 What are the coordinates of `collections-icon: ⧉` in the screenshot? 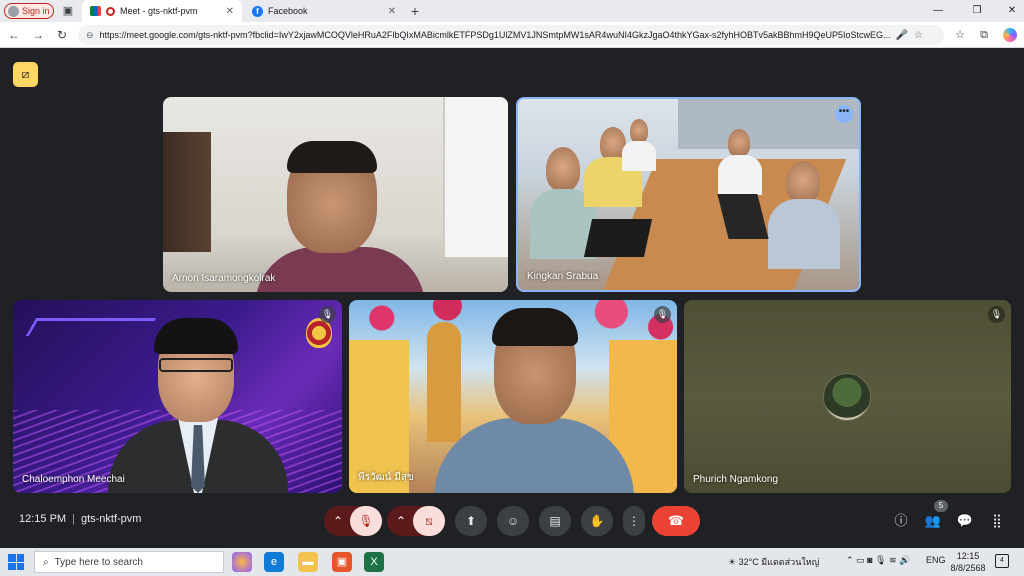 It's located at (984, 35).